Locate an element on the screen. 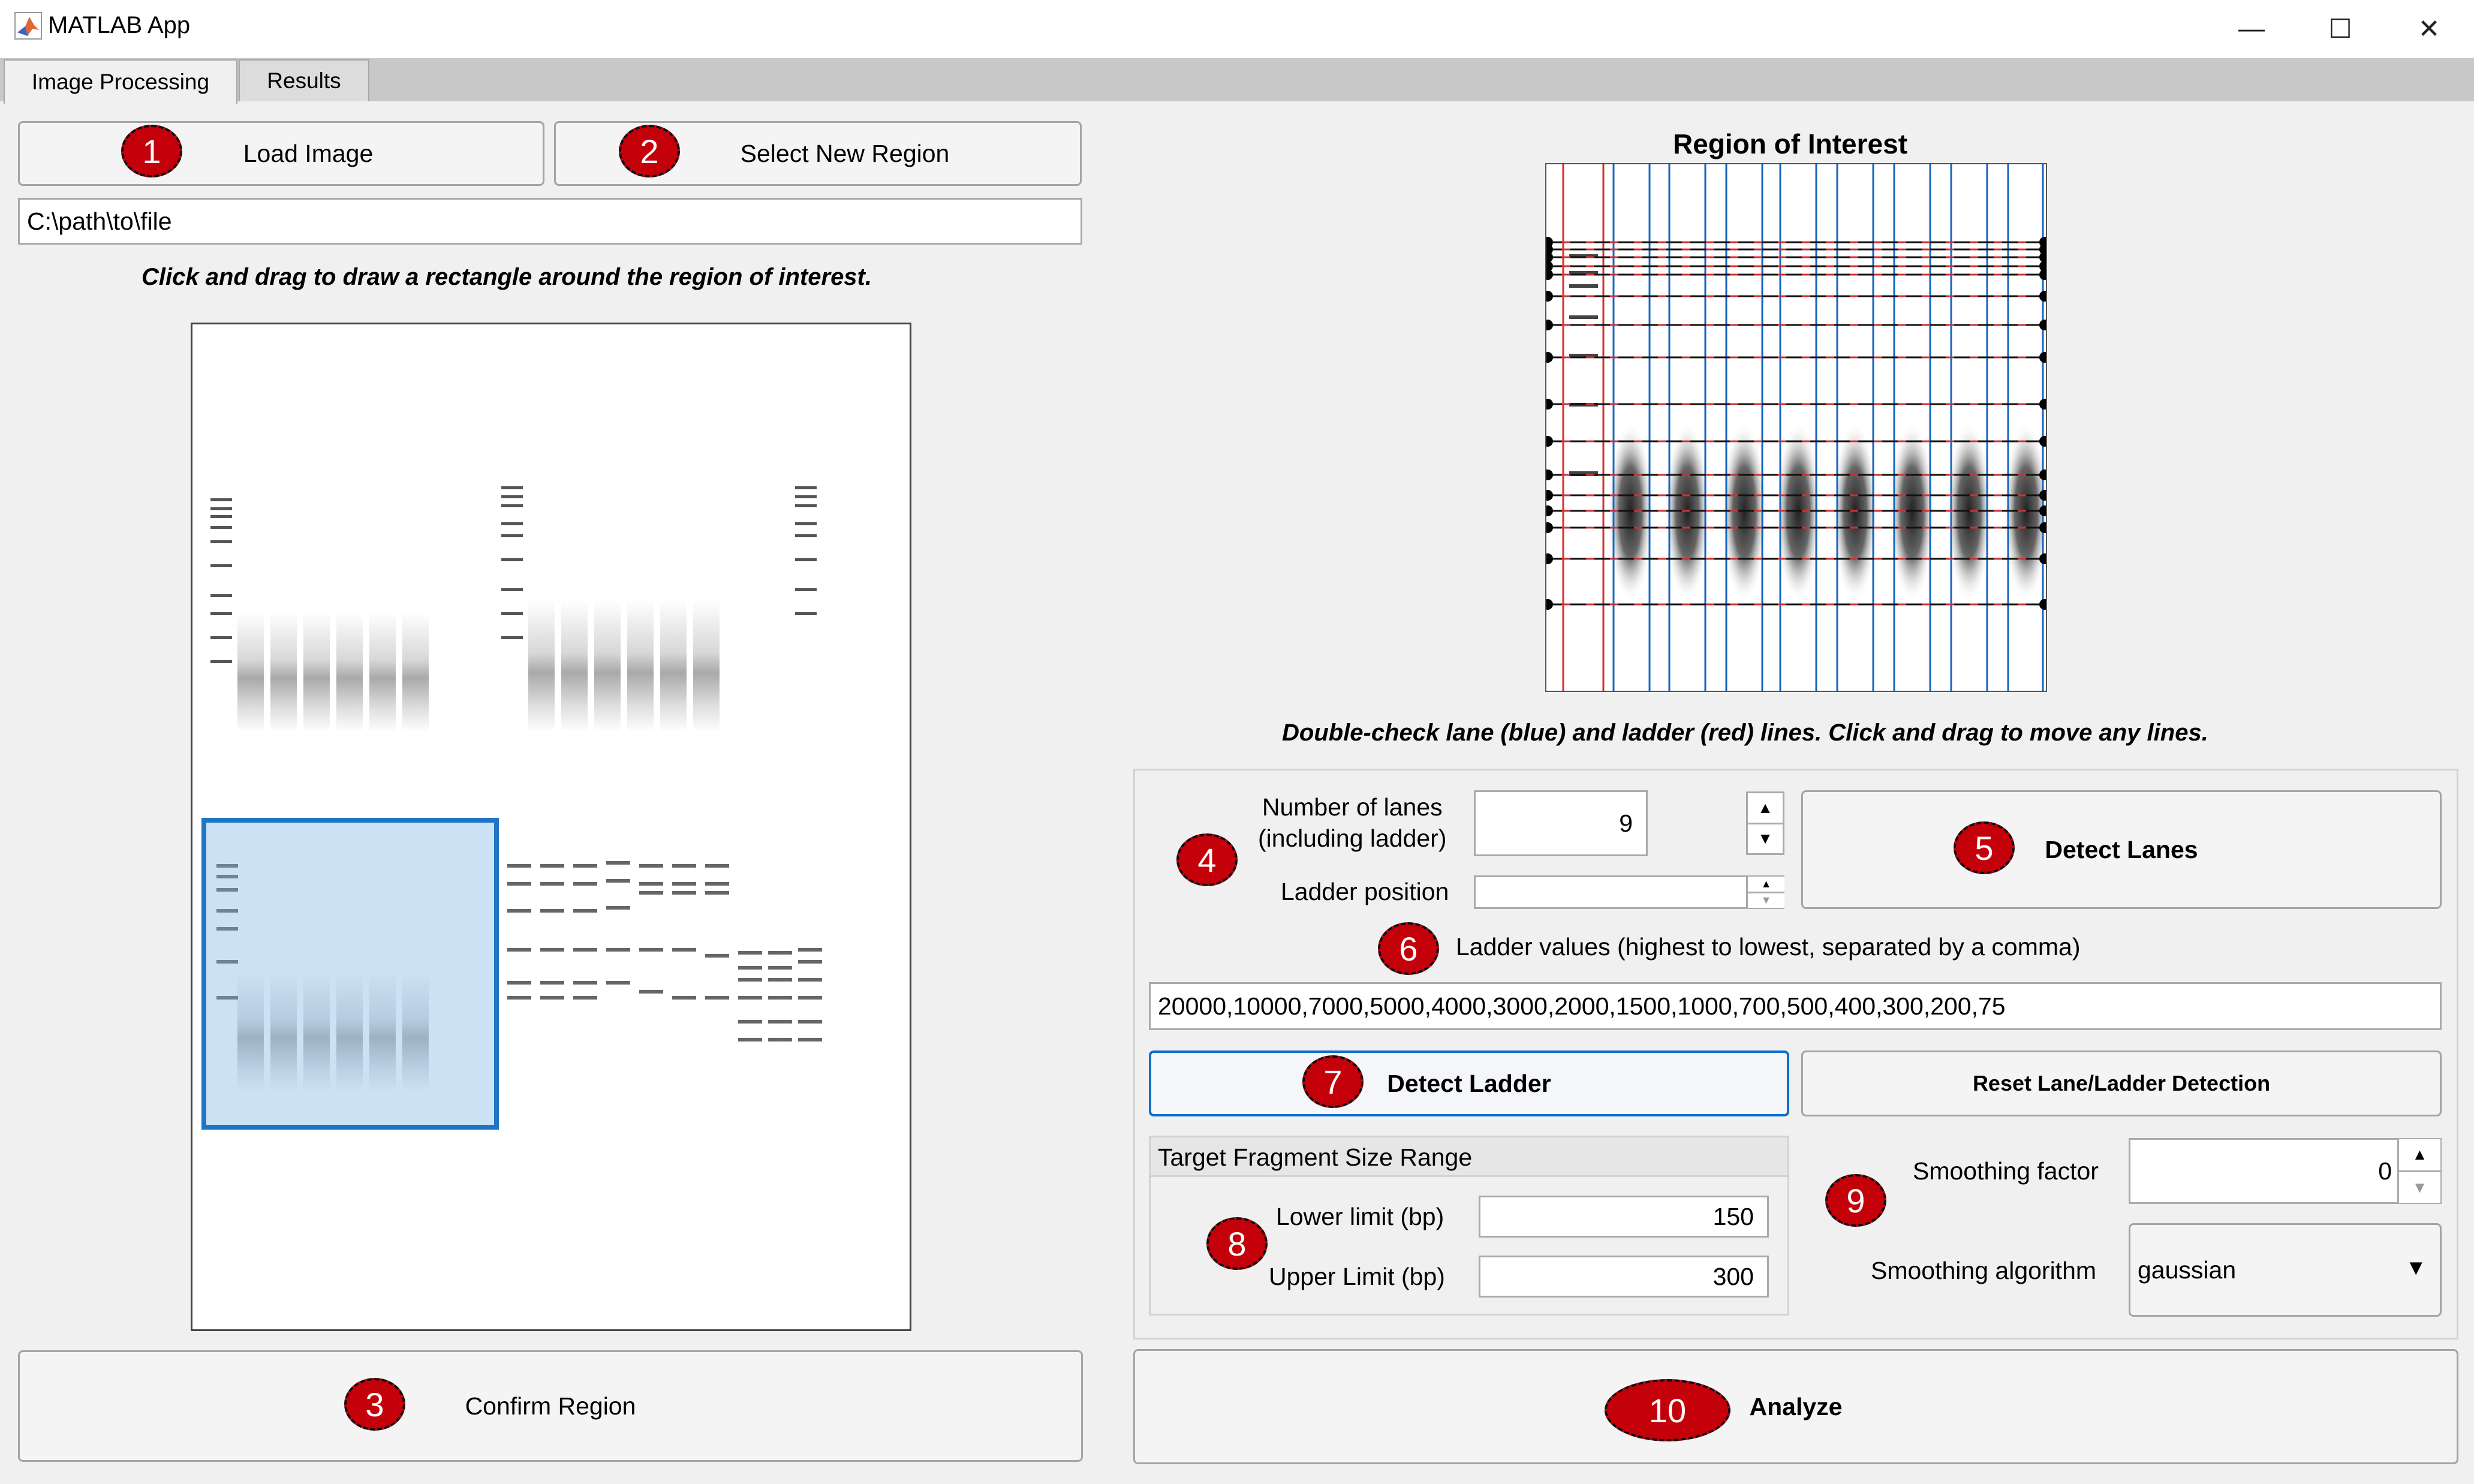  ladder-position-spinner: ▲ ▼ is located at coordinates (1765, 892).